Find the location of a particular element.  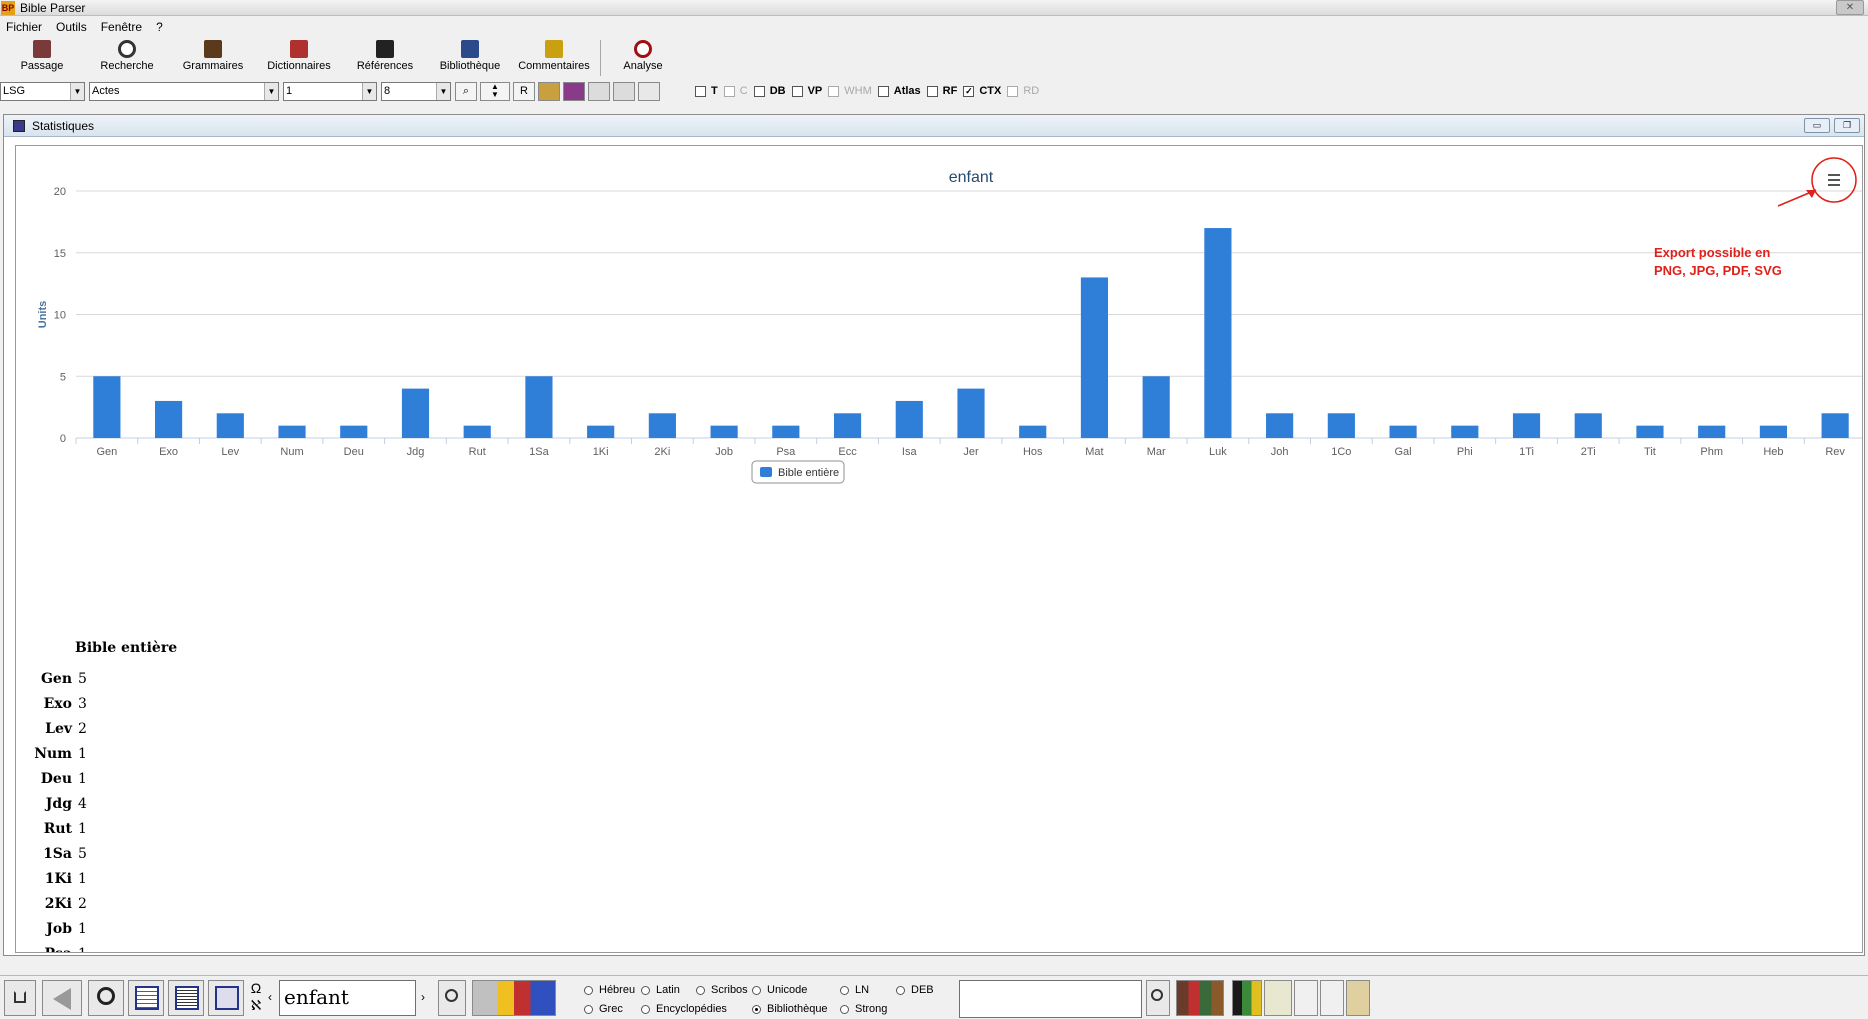

aleph-icon: ℵ is located at coordinates (256, 1005).